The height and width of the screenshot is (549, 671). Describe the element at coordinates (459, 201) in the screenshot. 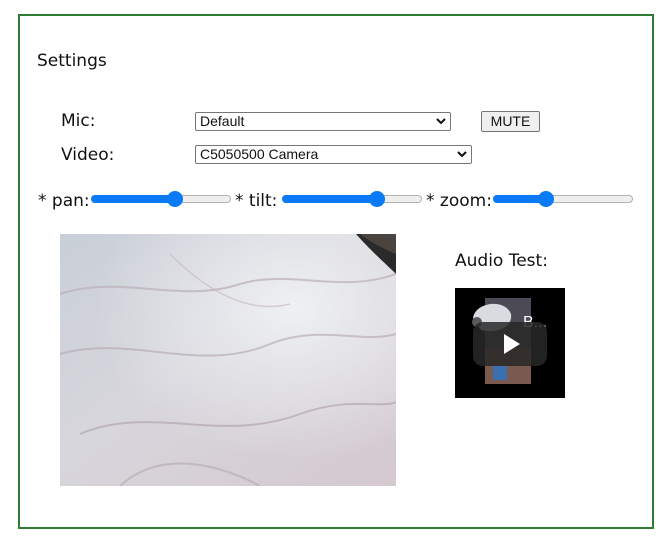

I see `zoom-label: * zoom:` at that location.